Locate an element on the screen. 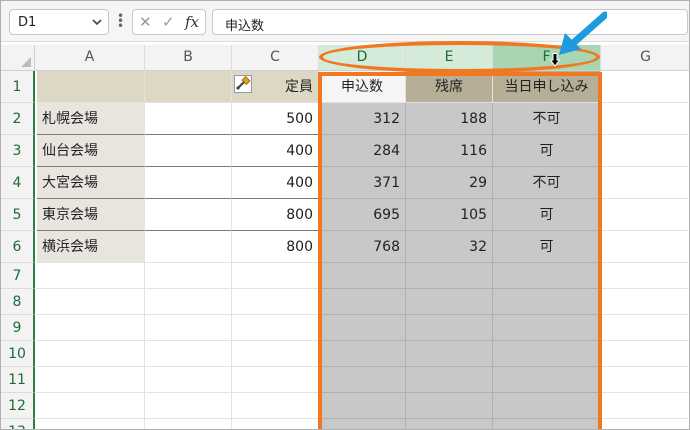 This screenshot has width=690, height=430. cell-g4 is located at coordinates (645, 183).